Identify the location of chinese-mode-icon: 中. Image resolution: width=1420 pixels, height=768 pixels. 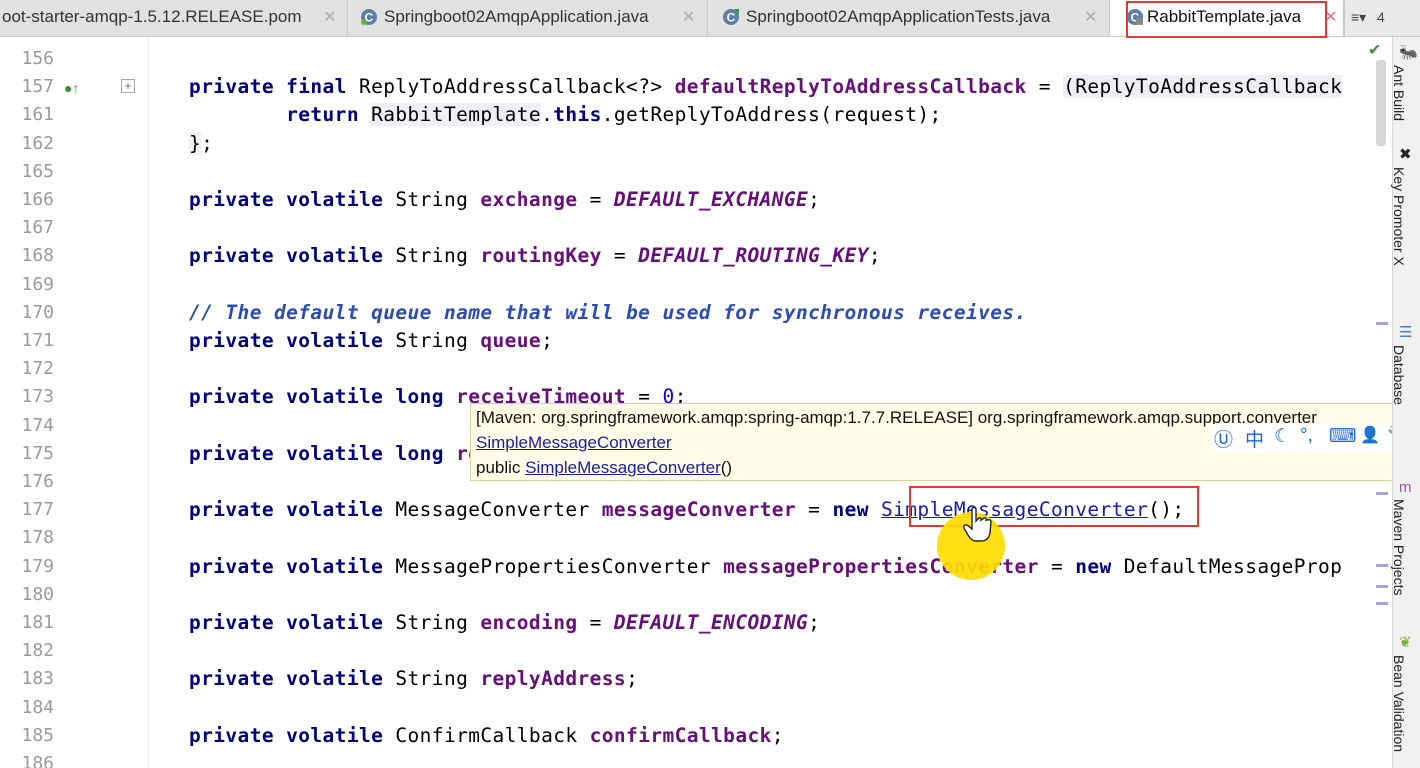
(1254, 438).